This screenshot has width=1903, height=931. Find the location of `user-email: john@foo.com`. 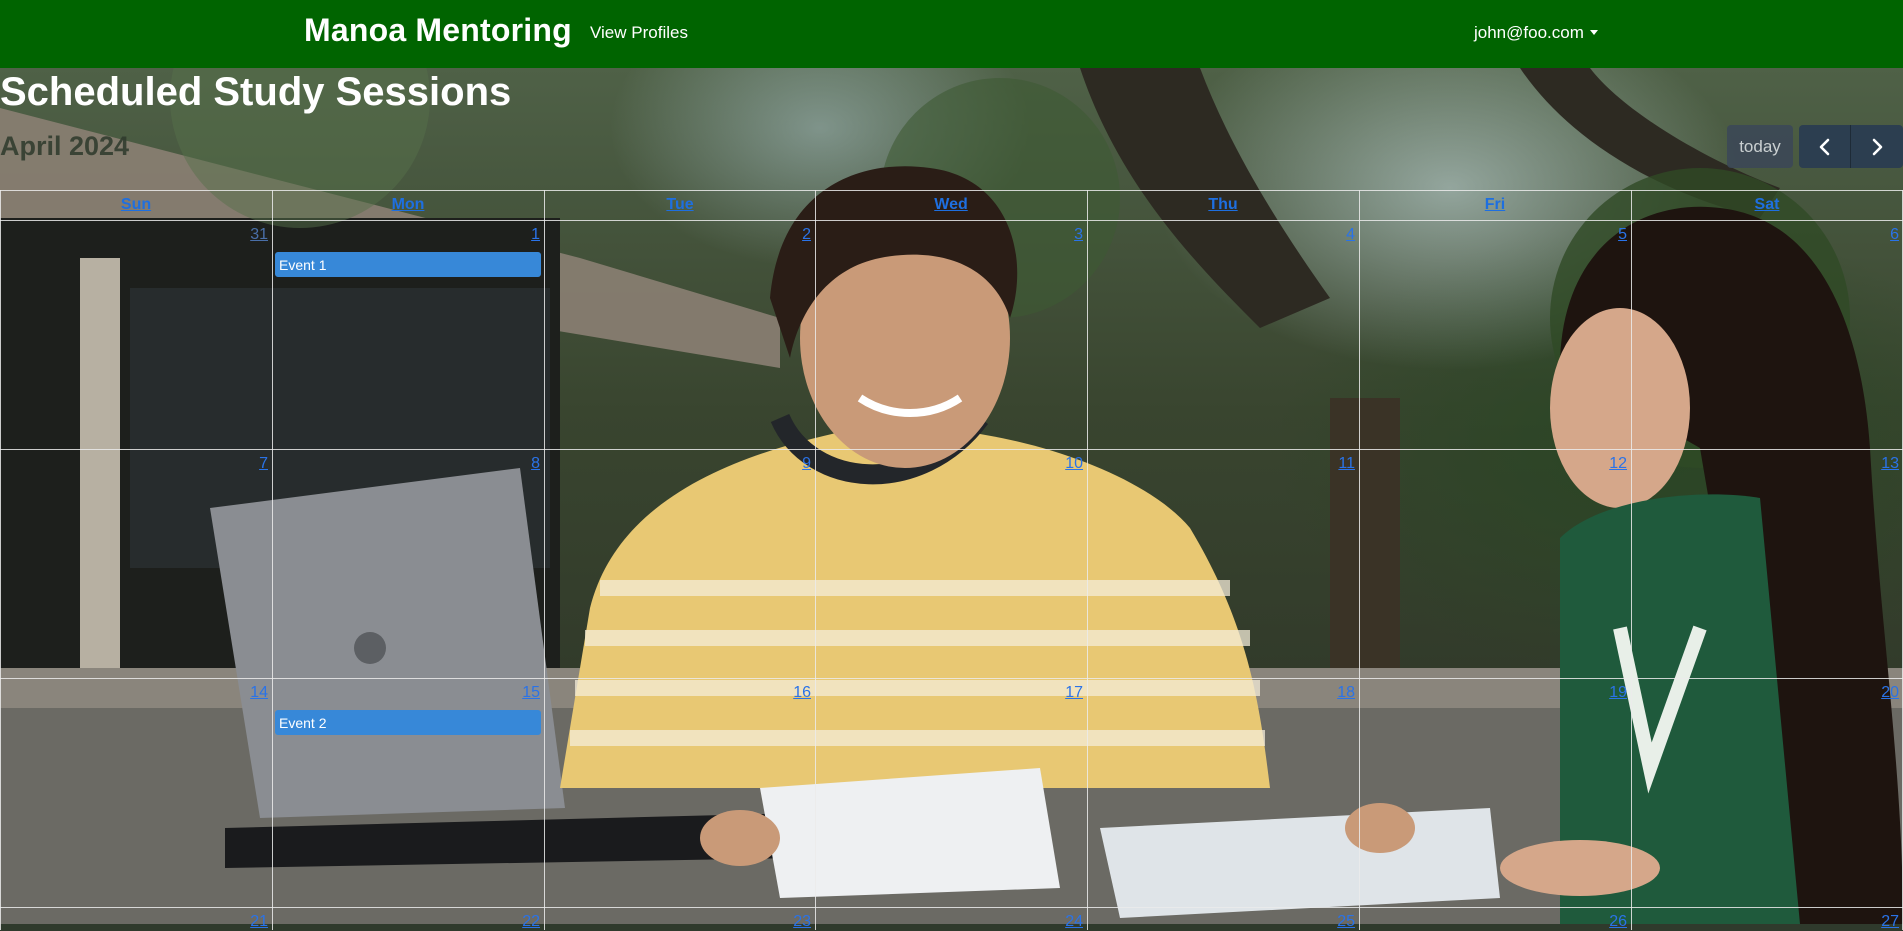

user-email: john@foo.com is located at coordinates (1529, 32).